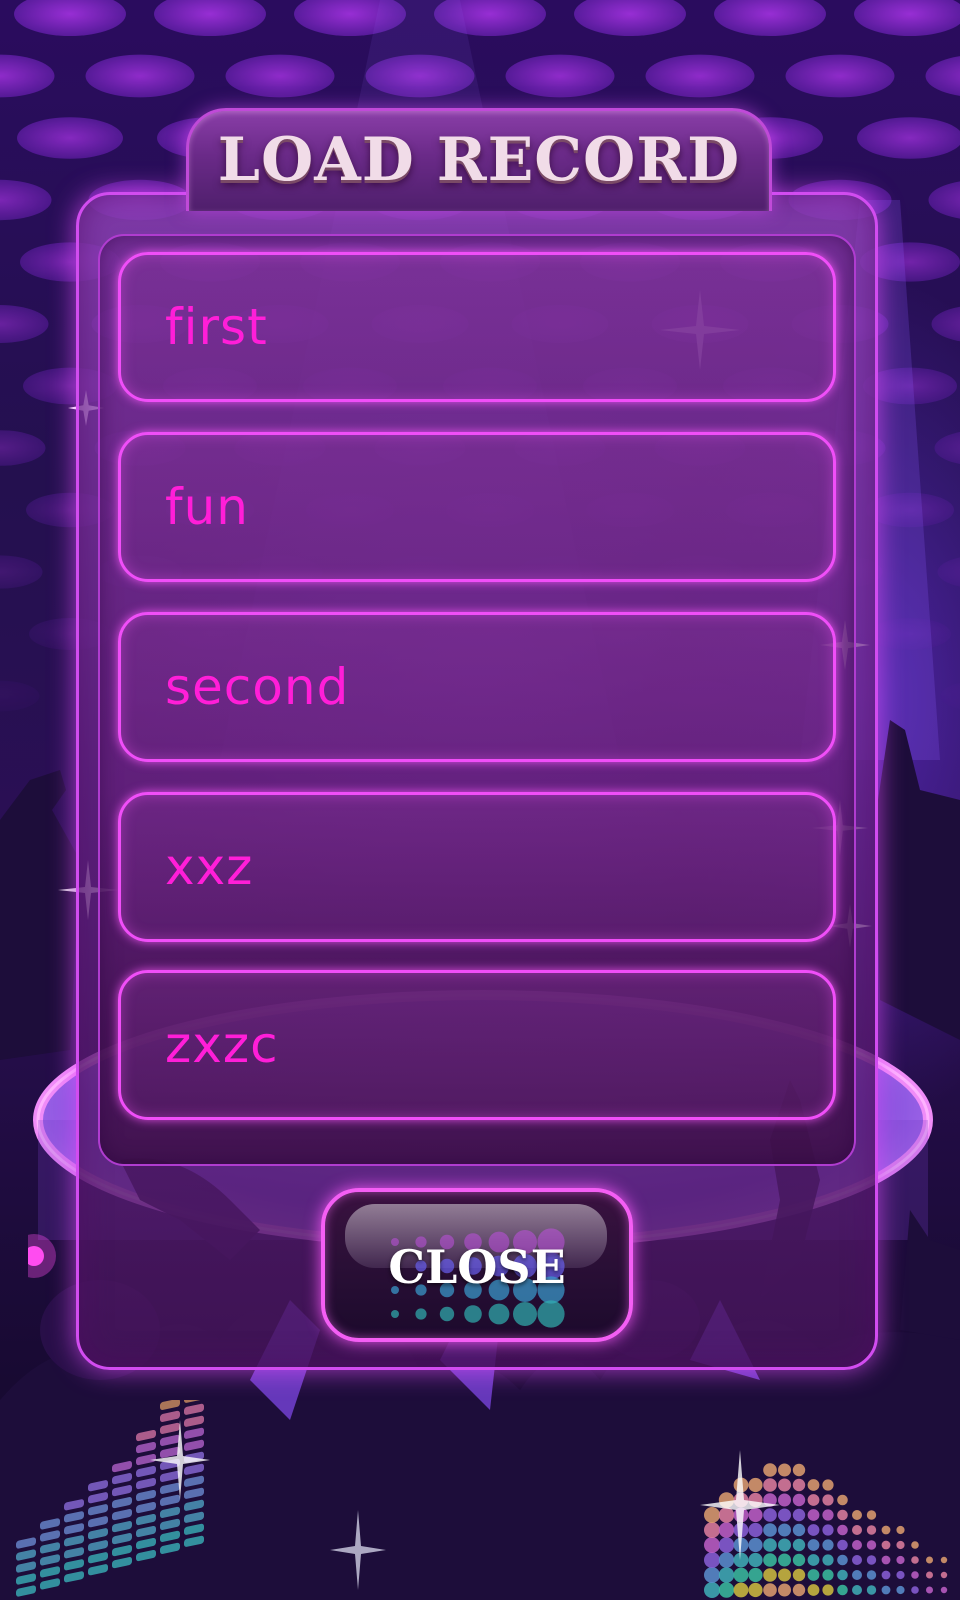 The image size is (960, 1600). Describe the element at coordinates (207, 507) in the screenshot. I see `record-label: fun` at that location.